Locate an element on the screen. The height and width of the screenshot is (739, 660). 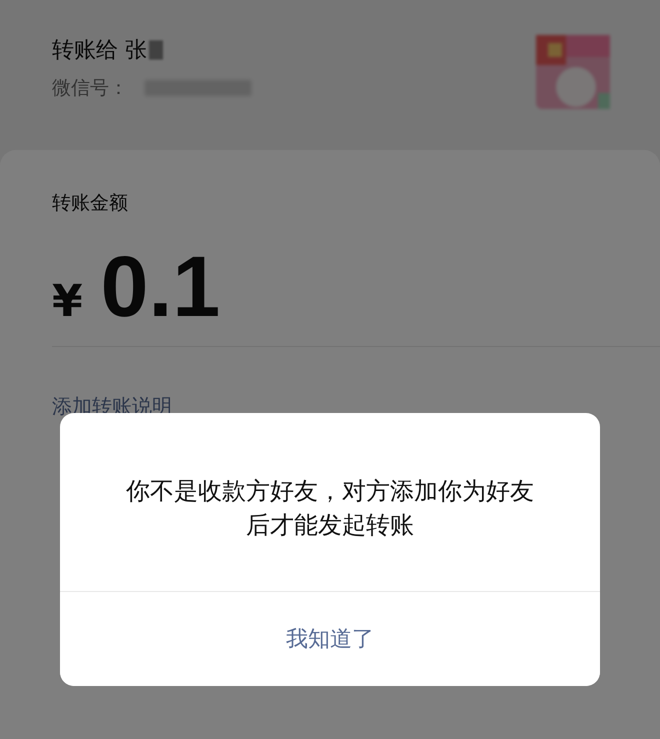
dialog-message: 你不是收款方好友，对方添加你为好友后才能发起转账 is located at coordinates (330, 508).